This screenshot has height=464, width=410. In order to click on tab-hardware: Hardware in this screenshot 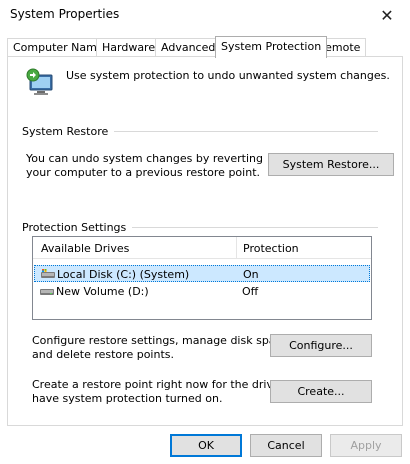, I will do `click(129, 47)`.